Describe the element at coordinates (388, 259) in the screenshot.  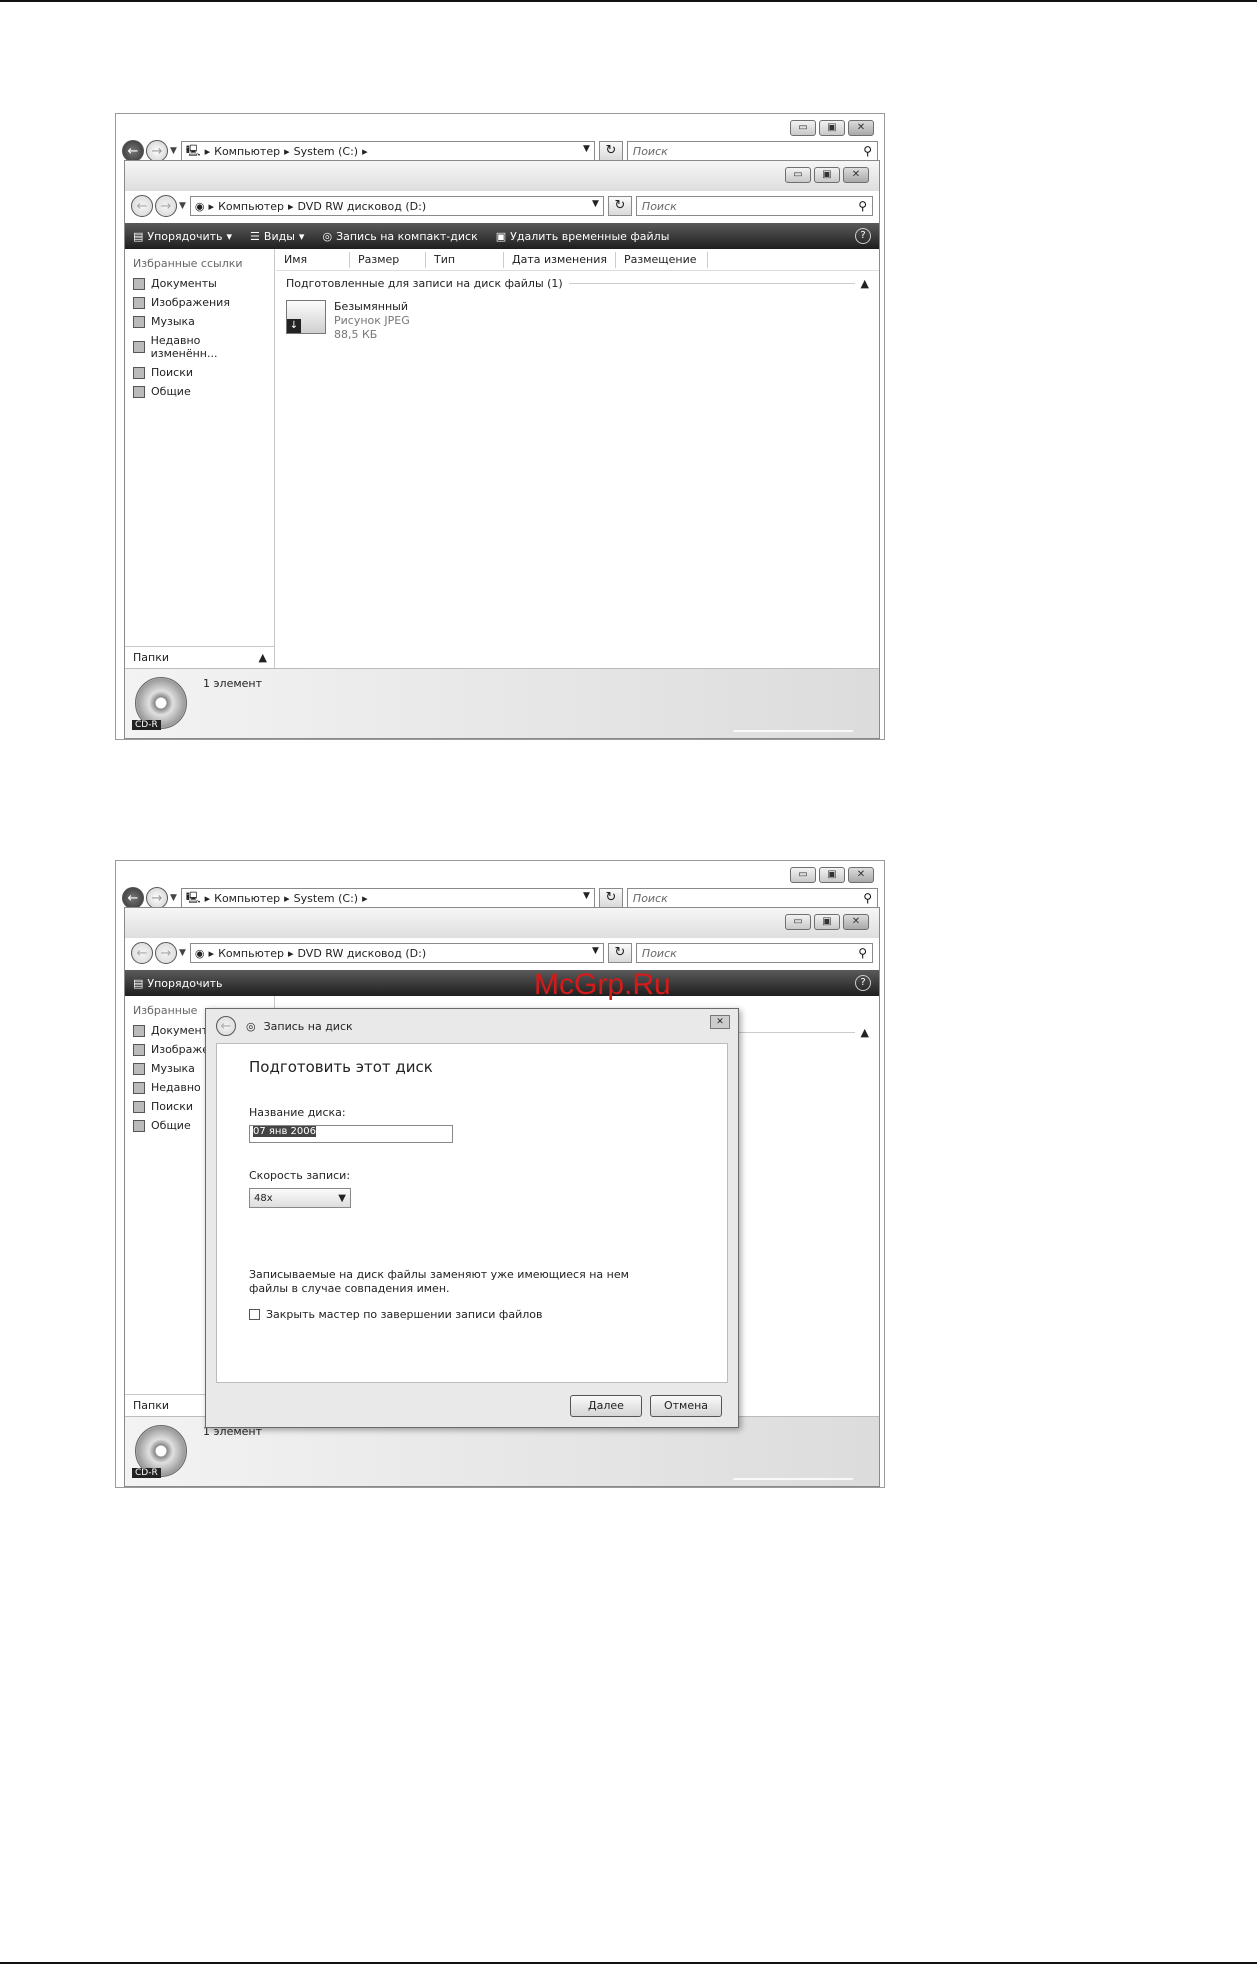
I see `column-size: Размер` at that location.